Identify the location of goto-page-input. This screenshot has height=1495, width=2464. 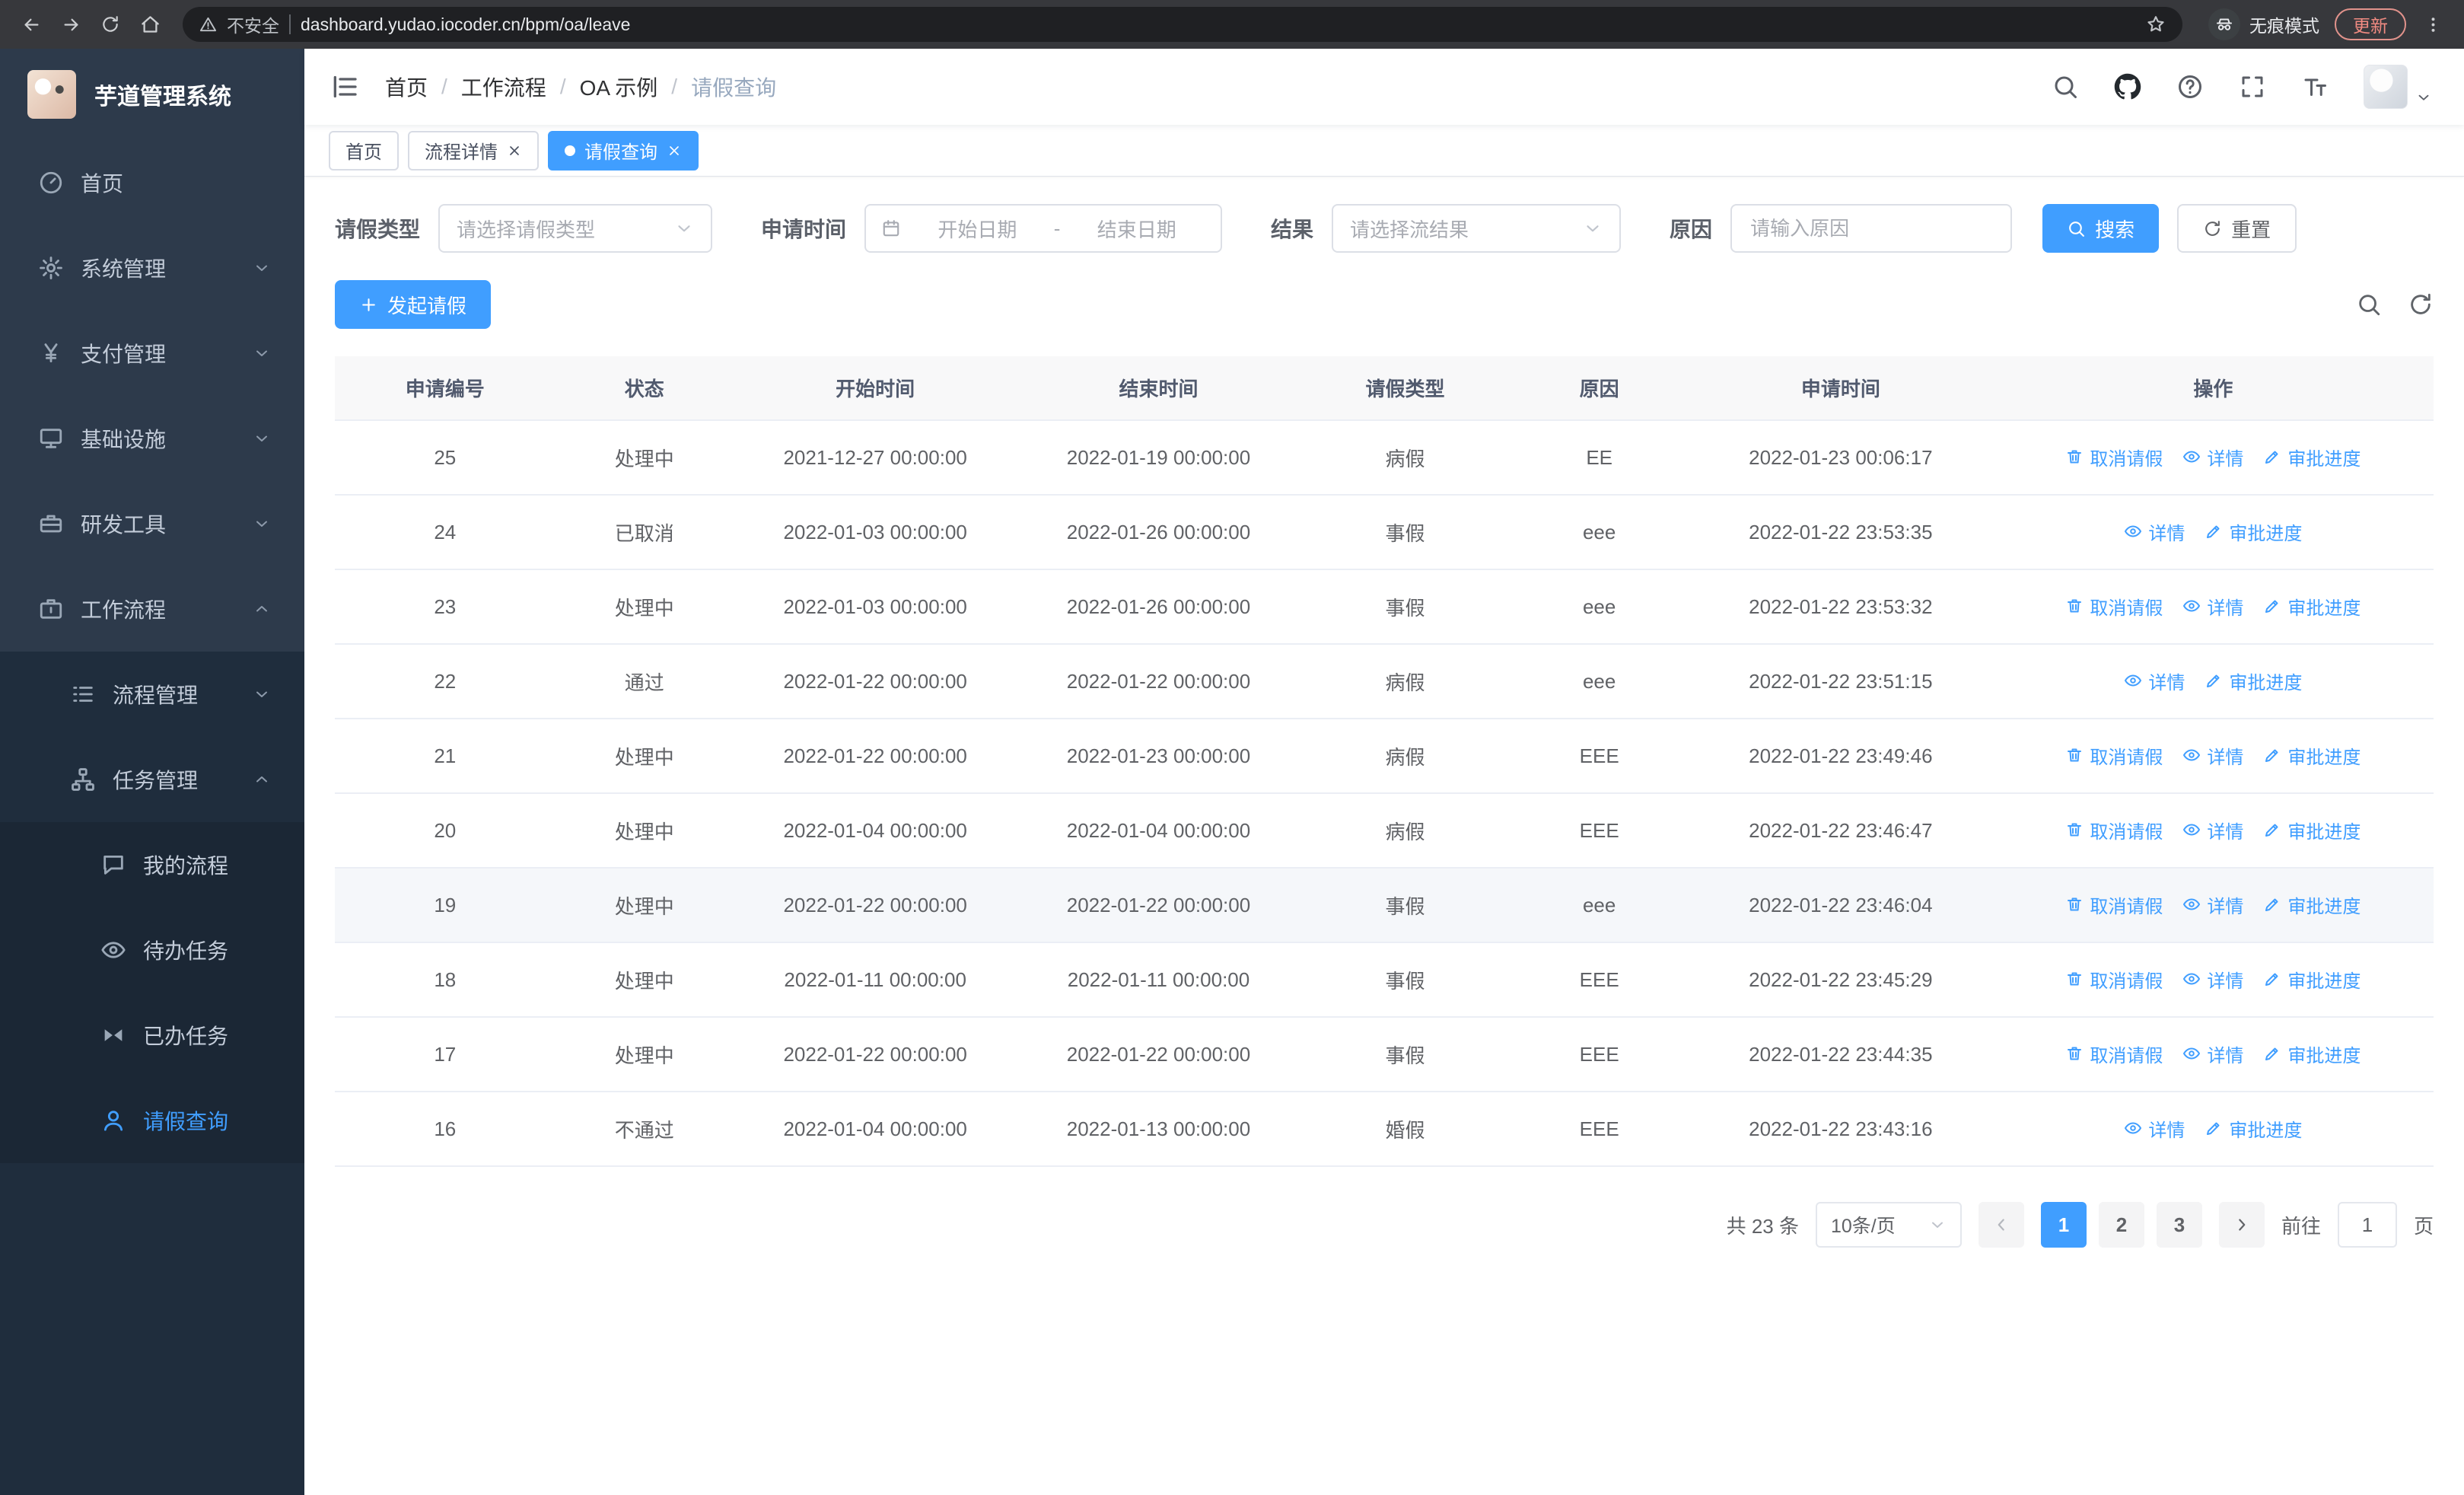
(2367, 1225).